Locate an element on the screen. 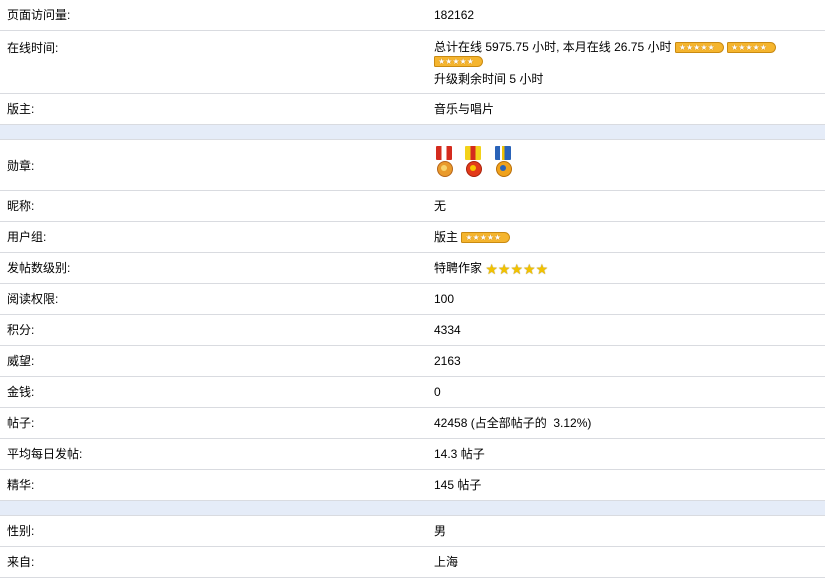 This screenshot has height=578, width=825. medals-list is located at coordinates (476, 163).